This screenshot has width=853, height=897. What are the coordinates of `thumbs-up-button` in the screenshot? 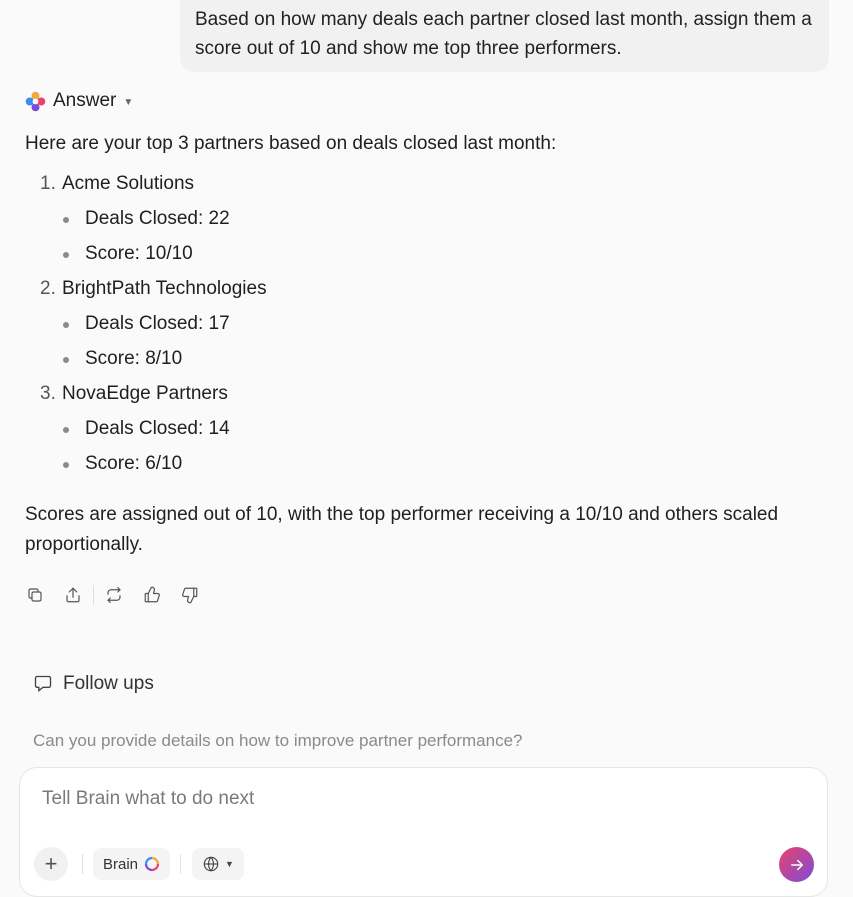 It's located at (152, 595).